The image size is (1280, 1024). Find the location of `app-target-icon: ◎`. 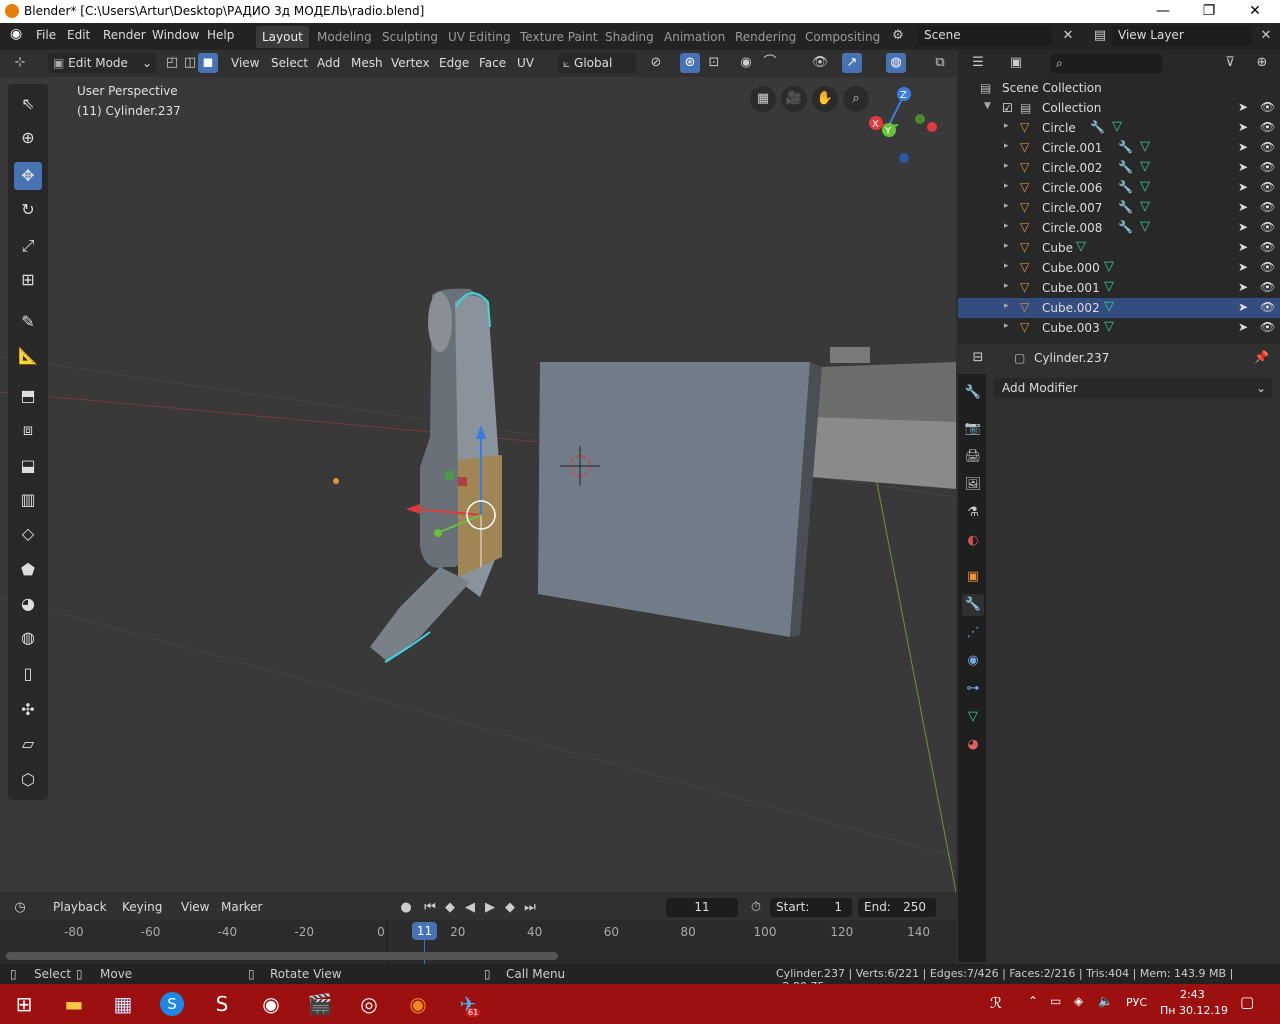

app-target-icon: ◎ is located at coordinates (369, 1004).